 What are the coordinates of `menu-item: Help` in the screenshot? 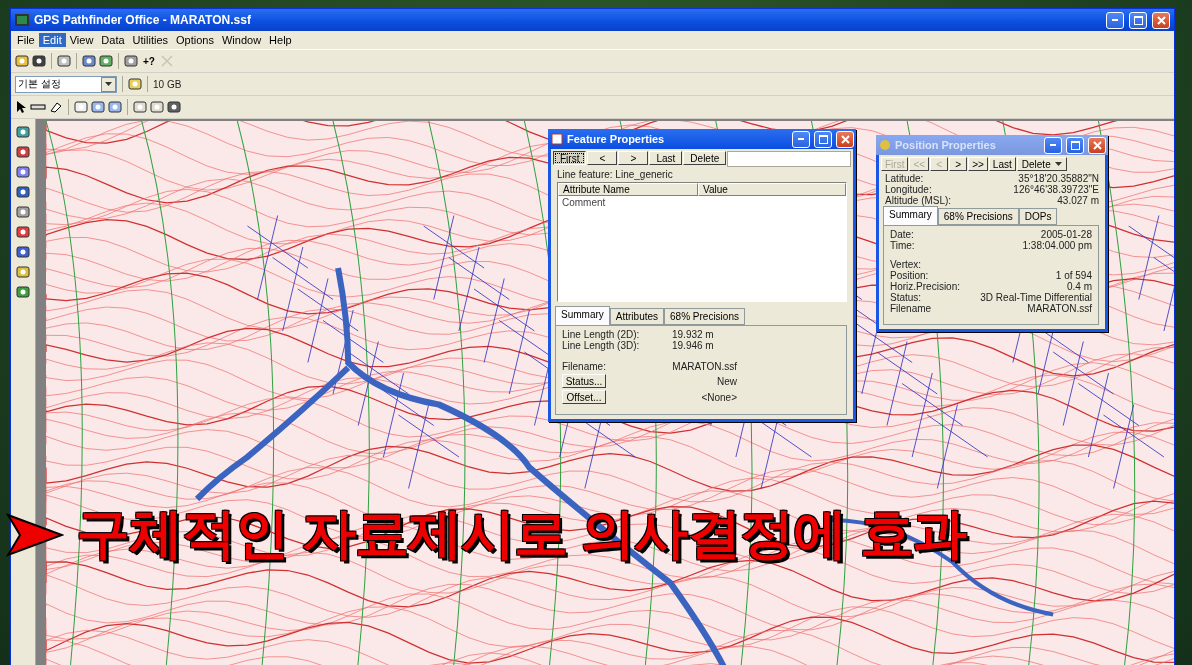 It's located at (280, 40).